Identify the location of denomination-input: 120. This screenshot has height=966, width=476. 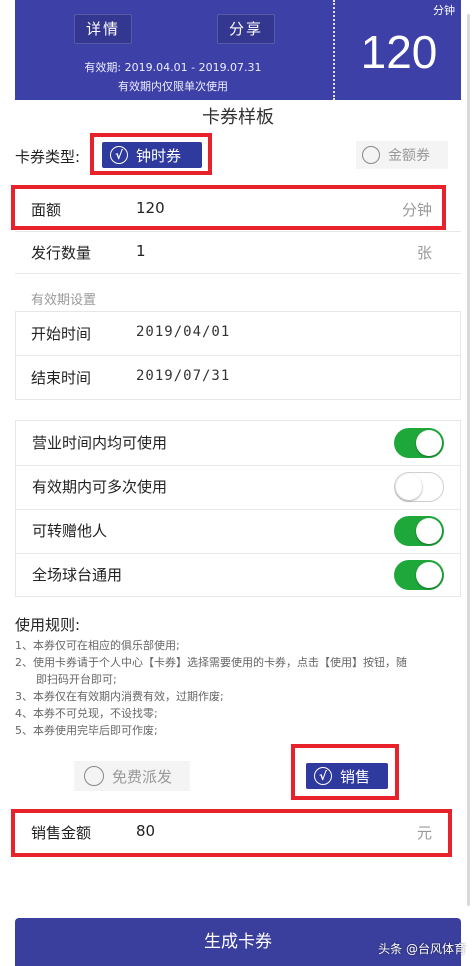
(150, 208).